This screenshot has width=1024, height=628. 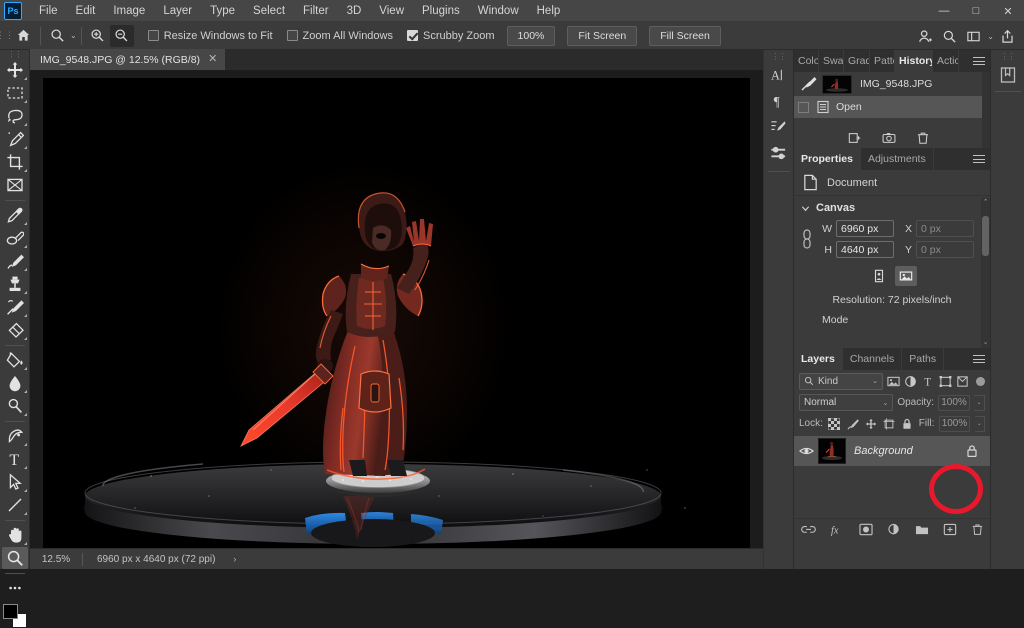 What do you see at coordinates (779, 101) in the screenshot?
I see `paragraph-panel-icon: ¶` at bounding box center [779, 101].